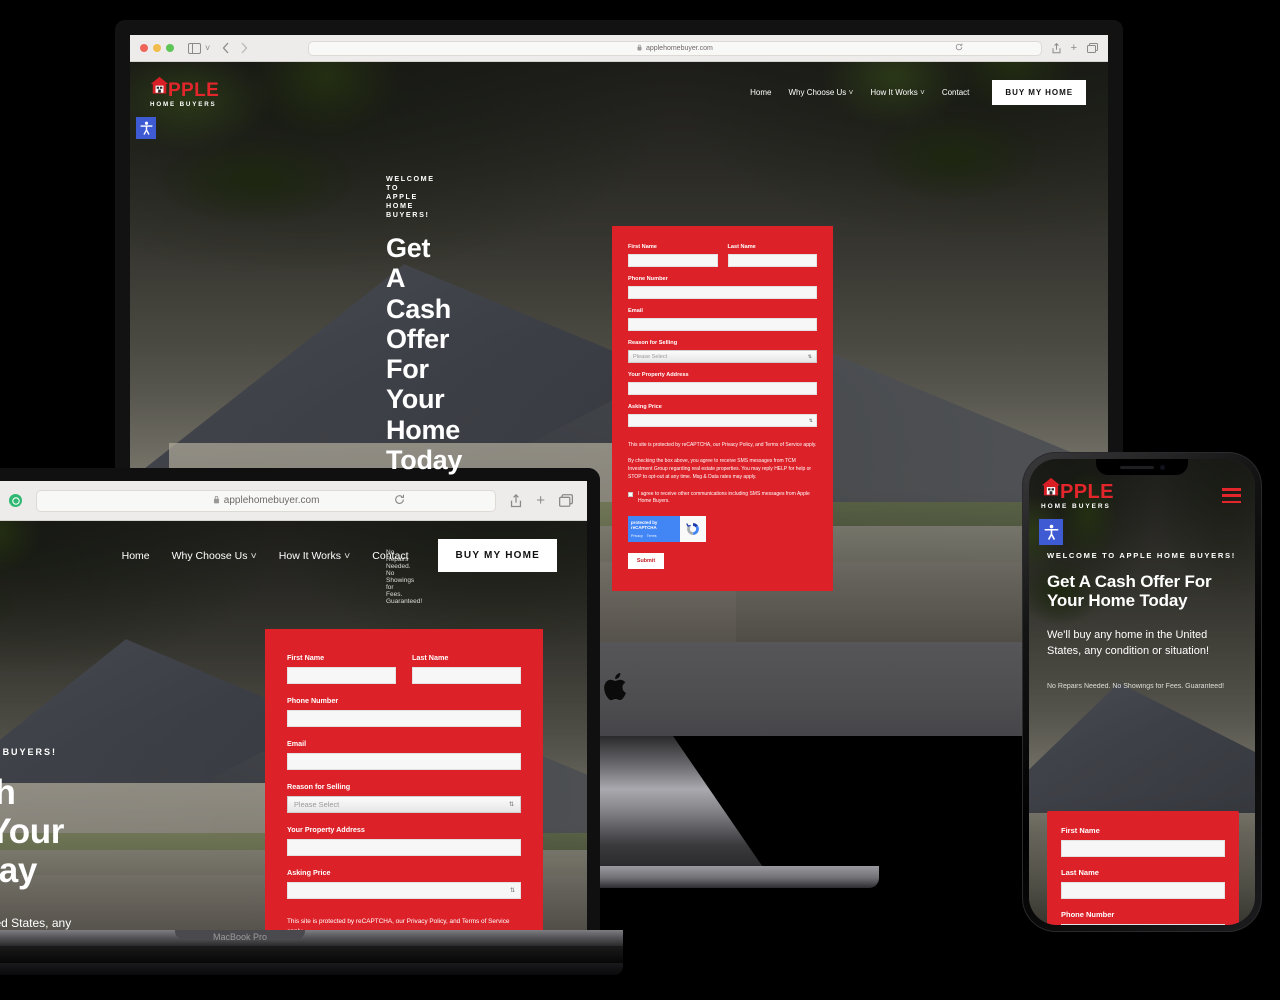  What do you see at coordinates (1143, 868) in the screenshot?
I see `lead-form-mobile: First Name Last Name Phone Number` at bounding box center [1143, 868].